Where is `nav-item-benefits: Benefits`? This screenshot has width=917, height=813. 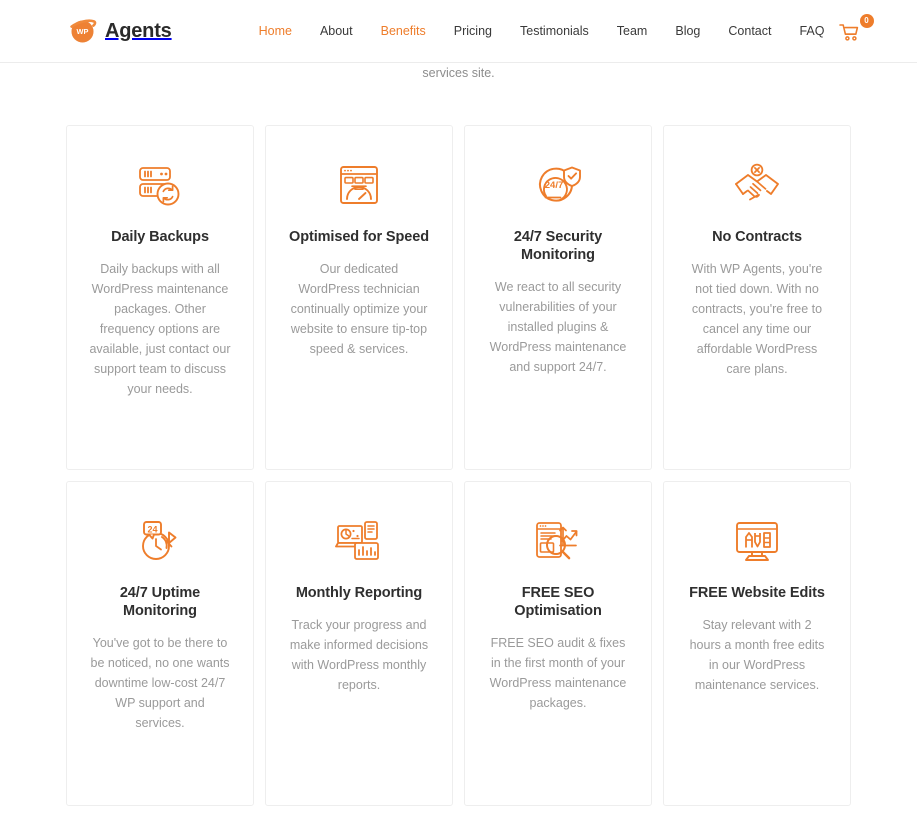 nav-item-benefits: Benefits is located at coordinates (403, 31).